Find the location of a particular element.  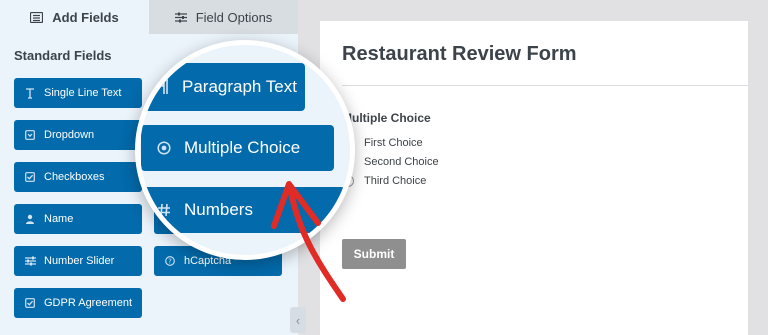

magnified-numbers-button: Numbers is located at coordinates (242, 210).